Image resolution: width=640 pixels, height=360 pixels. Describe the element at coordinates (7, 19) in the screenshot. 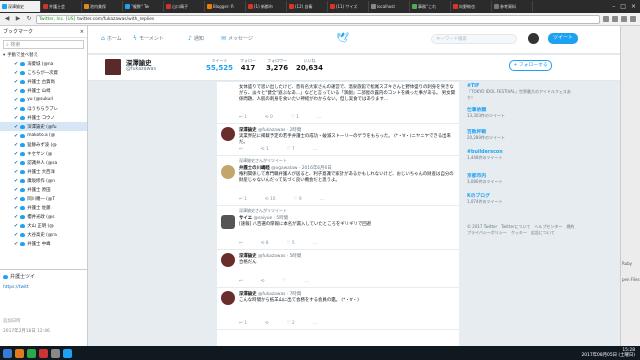

I see `back-icon: ◀` at that location.